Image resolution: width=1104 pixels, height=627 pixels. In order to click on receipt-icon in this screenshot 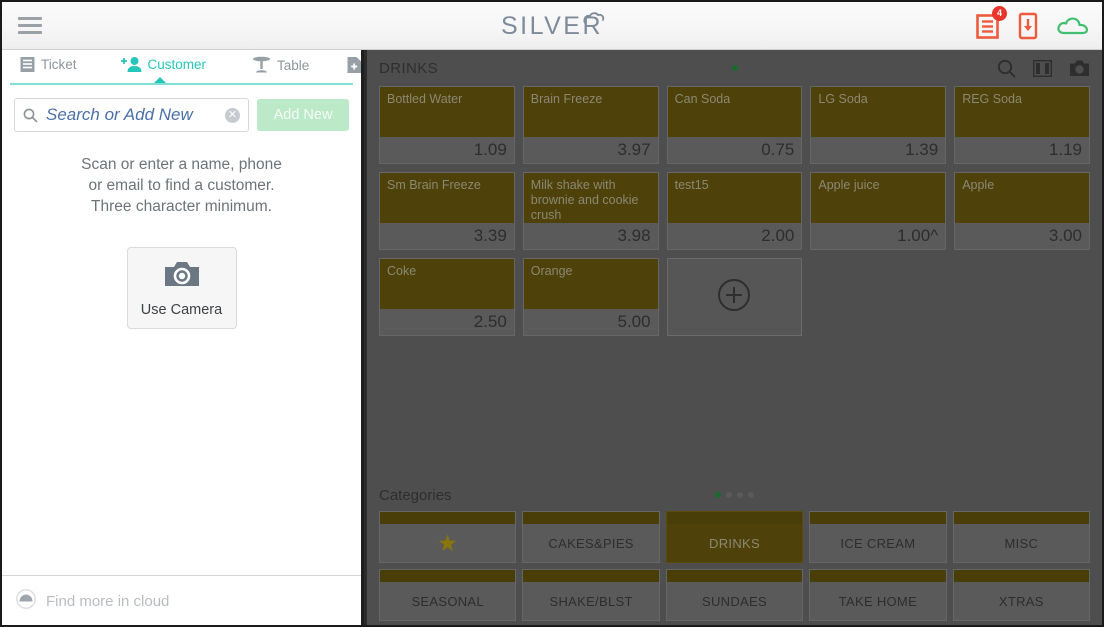, I will do `click(27, 64)`.